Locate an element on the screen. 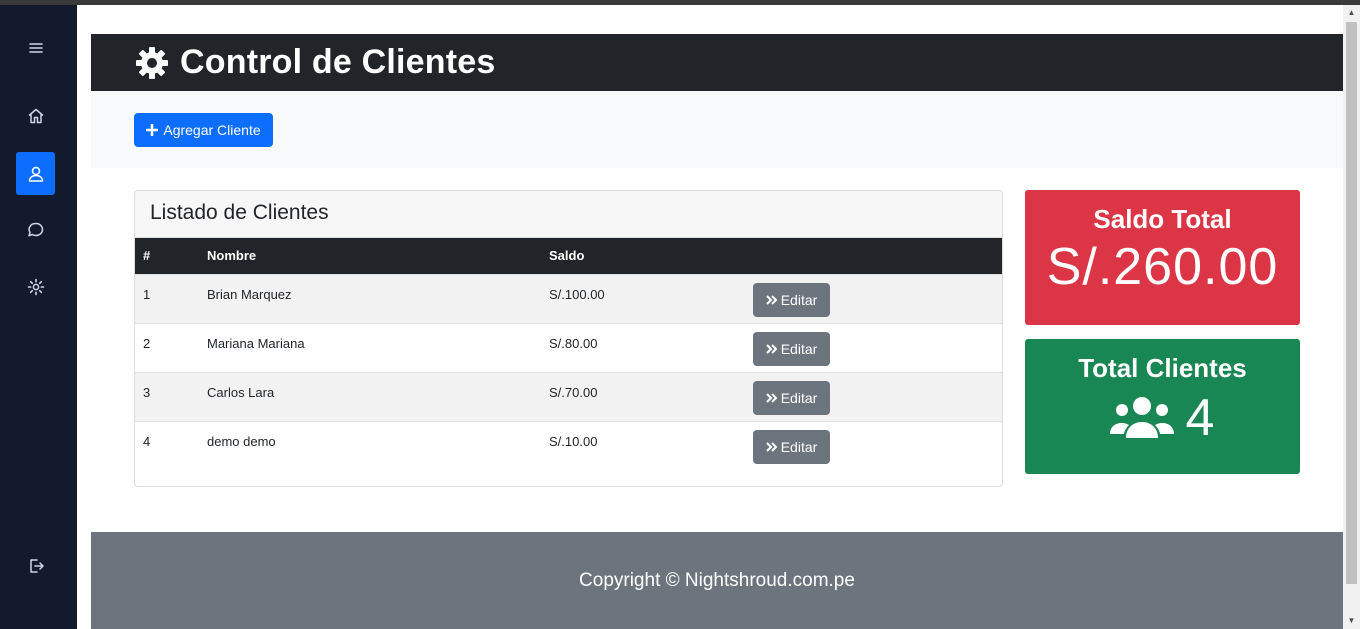 This screenshot has height=629, width=1360. column-header-number: # is located at coordinates (147, 256).